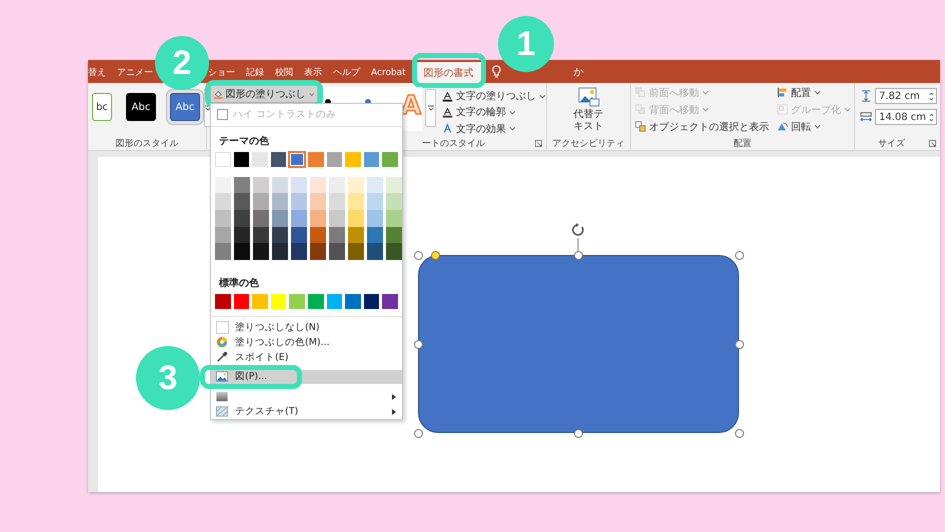 The image size is (945, 532). Describe the element at coordinates (814, 126) in the screenshot. I see `ribbon-command: 回転` at that location.